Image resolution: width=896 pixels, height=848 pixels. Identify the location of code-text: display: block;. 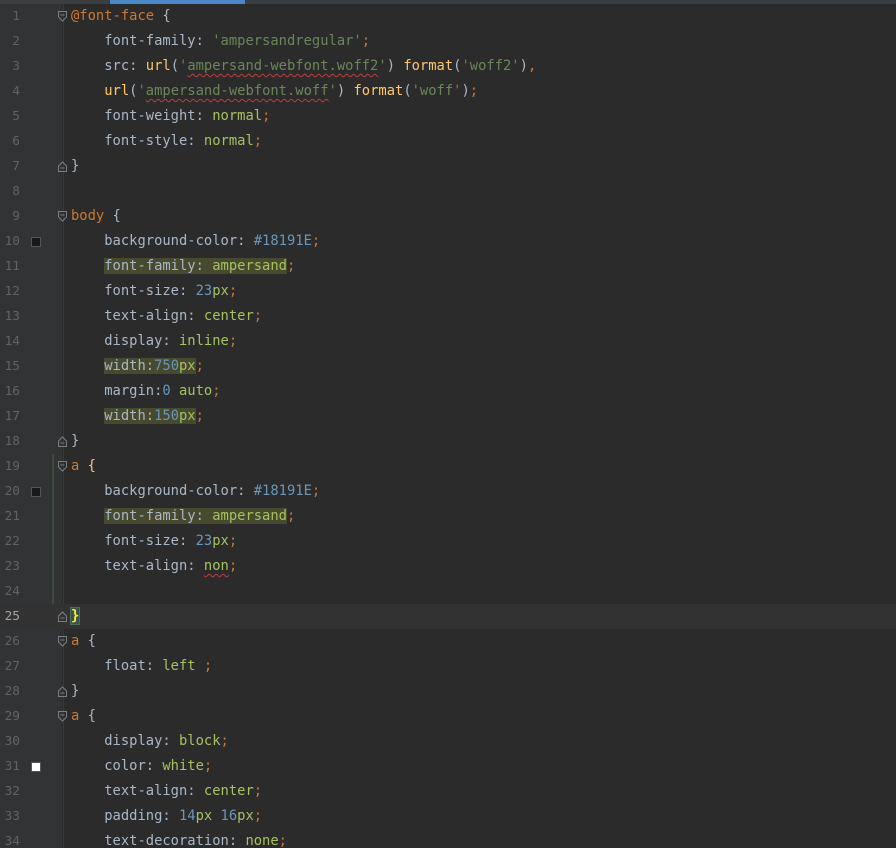
(150, 741).